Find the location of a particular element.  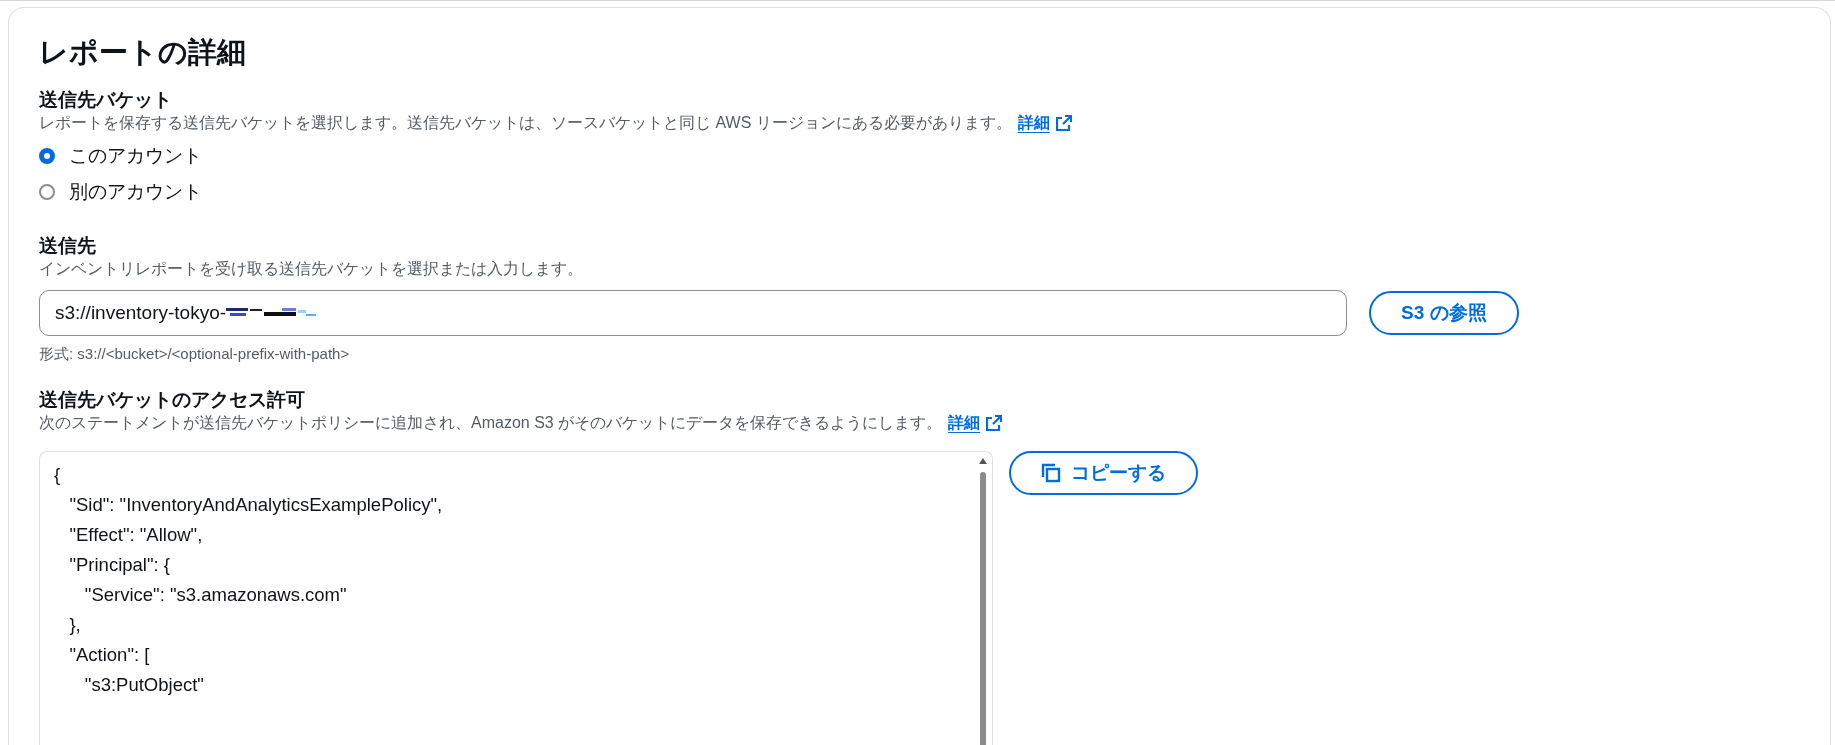

format-hint: 形式: s3://<bucket>/<optional-prefix-with-path> is located at coordinates (195, 354).